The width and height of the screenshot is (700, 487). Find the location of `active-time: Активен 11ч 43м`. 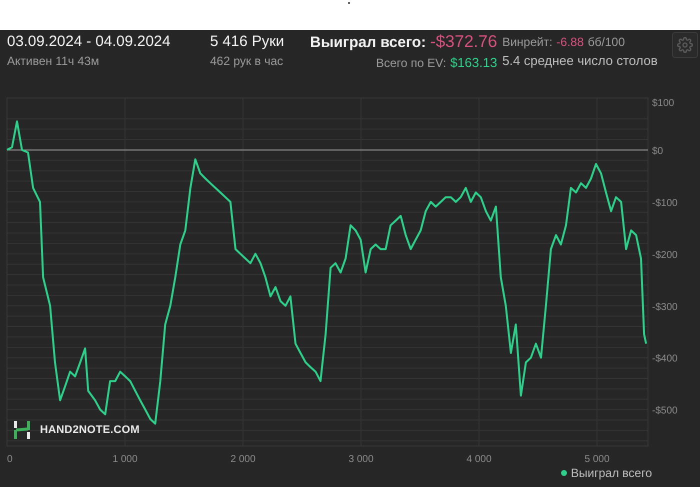

active-time: Активен 11ч 43м is located at coordinates (53, 61).